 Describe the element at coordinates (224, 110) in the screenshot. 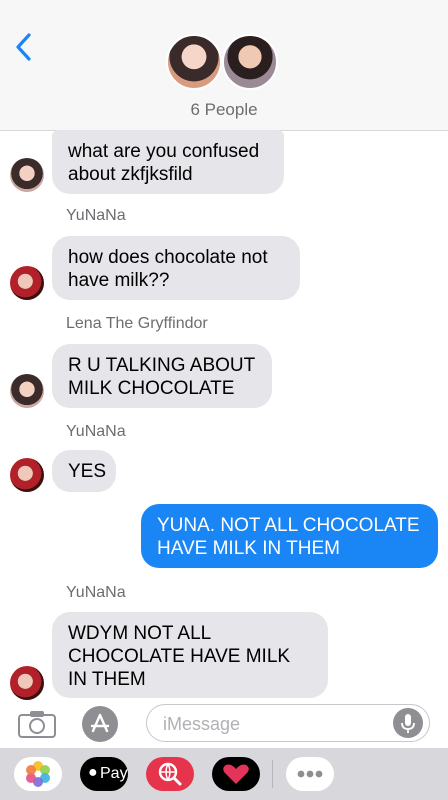

I see `group-member-count: 6 People` at that location.